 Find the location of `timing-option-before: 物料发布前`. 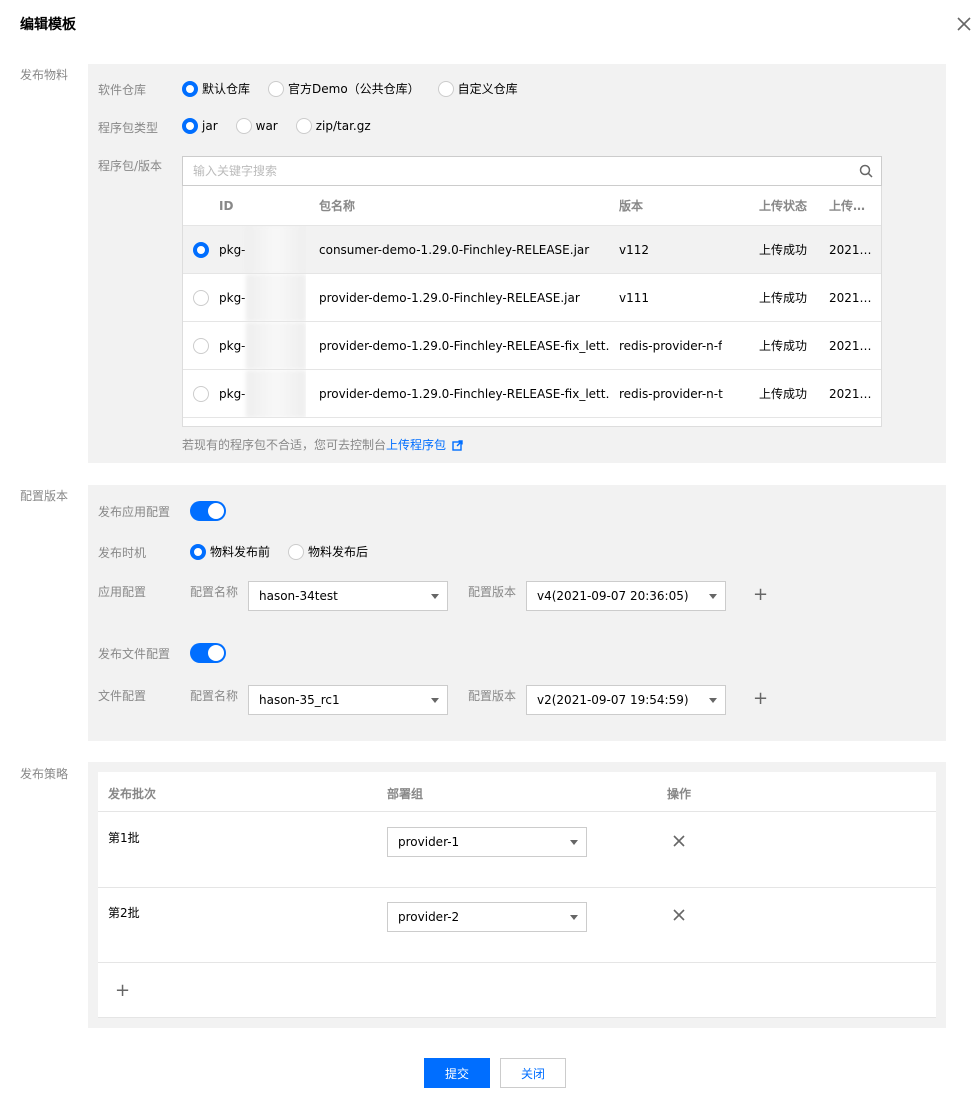

timing-option-before: 物料发布前 is located at coordinates (230, 551).